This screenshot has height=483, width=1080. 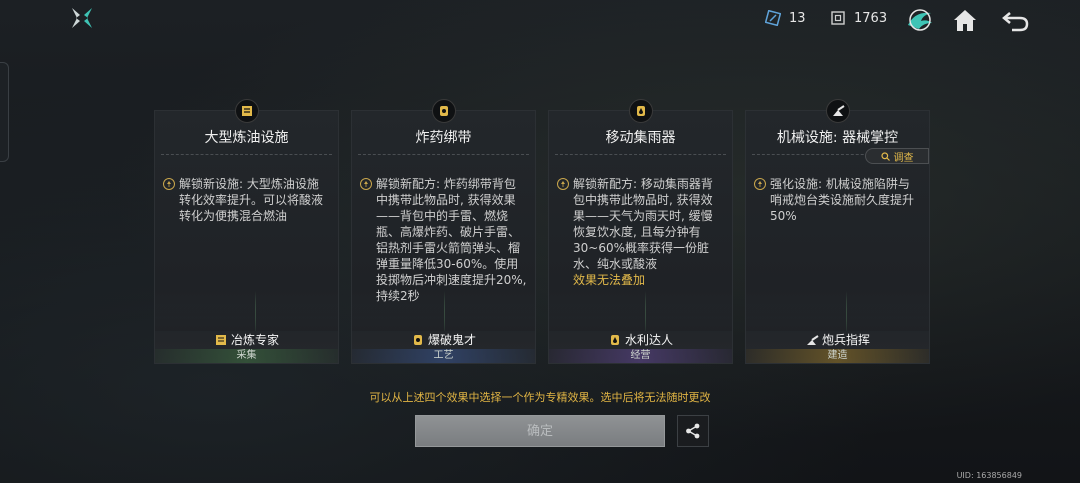 I want to click on skill-label: 炮兵指挥, so click(x=837, y=339).